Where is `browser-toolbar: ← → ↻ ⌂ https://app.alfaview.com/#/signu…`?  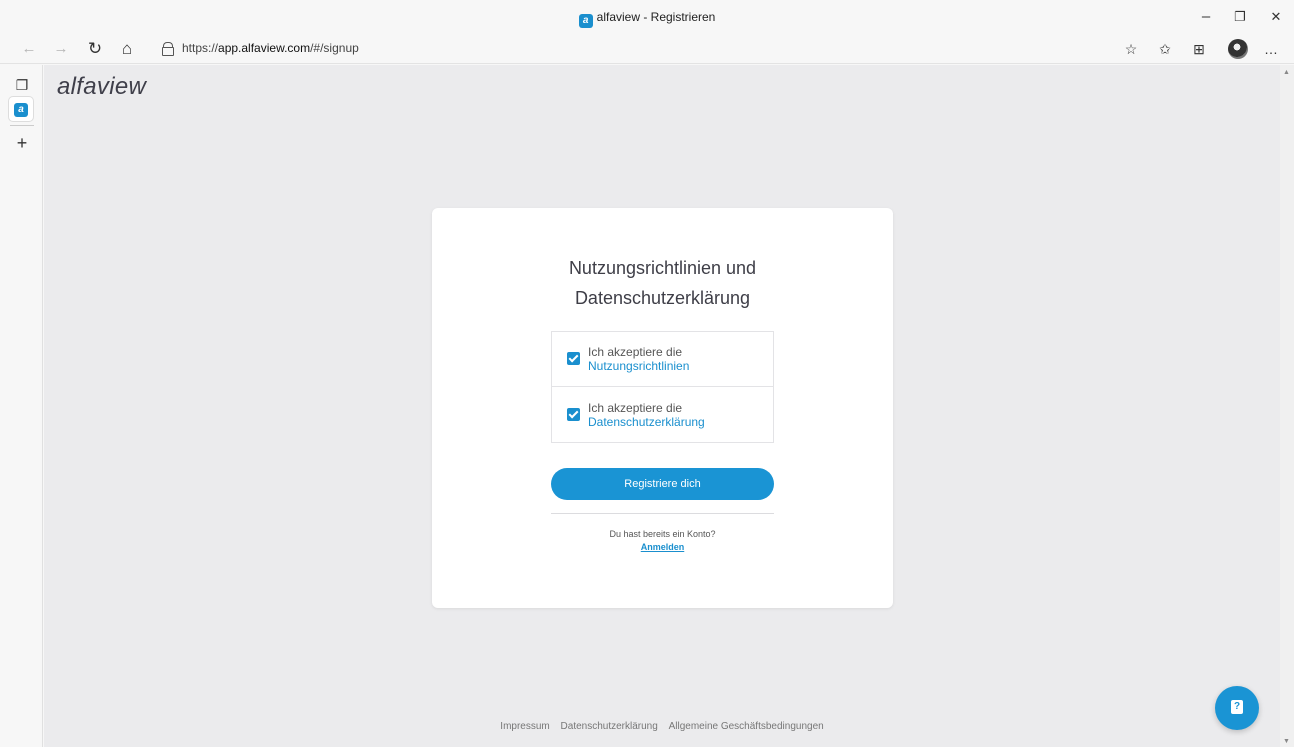 browser-toolbar: ← → ↻ ⌂ https://app.alfaview.com/#/signu… is located at coordinates (647, 49).